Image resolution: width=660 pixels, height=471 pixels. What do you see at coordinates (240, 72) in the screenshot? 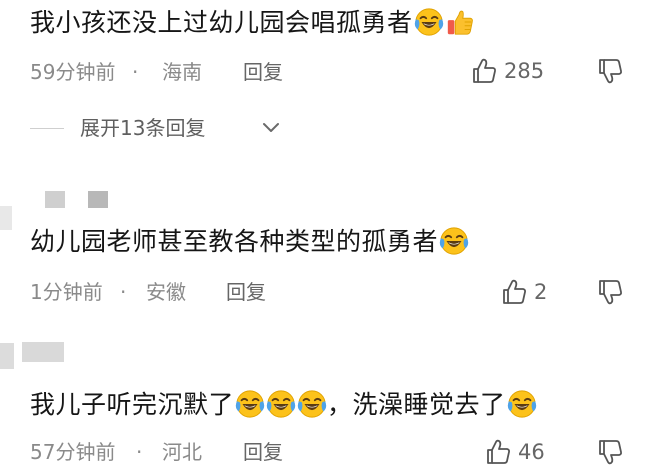
I see `comment-meta: 59分钟前 · 海南 回复` at bounding box center [240, 72].